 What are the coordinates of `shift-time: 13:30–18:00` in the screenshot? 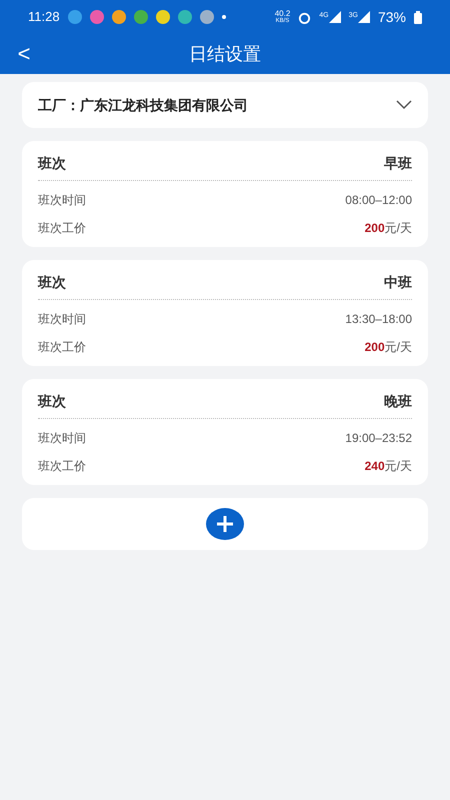 It's located at (378, 319).